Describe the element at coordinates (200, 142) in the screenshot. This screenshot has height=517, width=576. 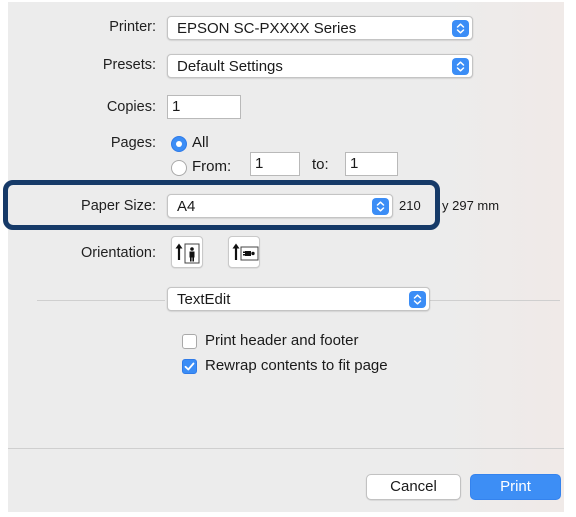
I see `pages-all-label: All` at that location.